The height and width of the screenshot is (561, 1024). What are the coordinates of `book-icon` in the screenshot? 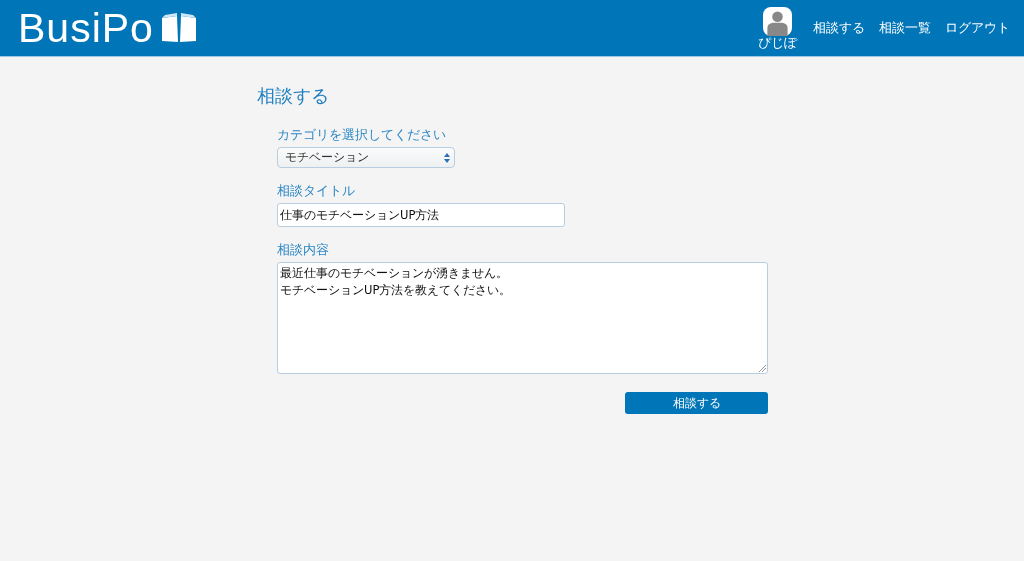 It's located at (178, 28).